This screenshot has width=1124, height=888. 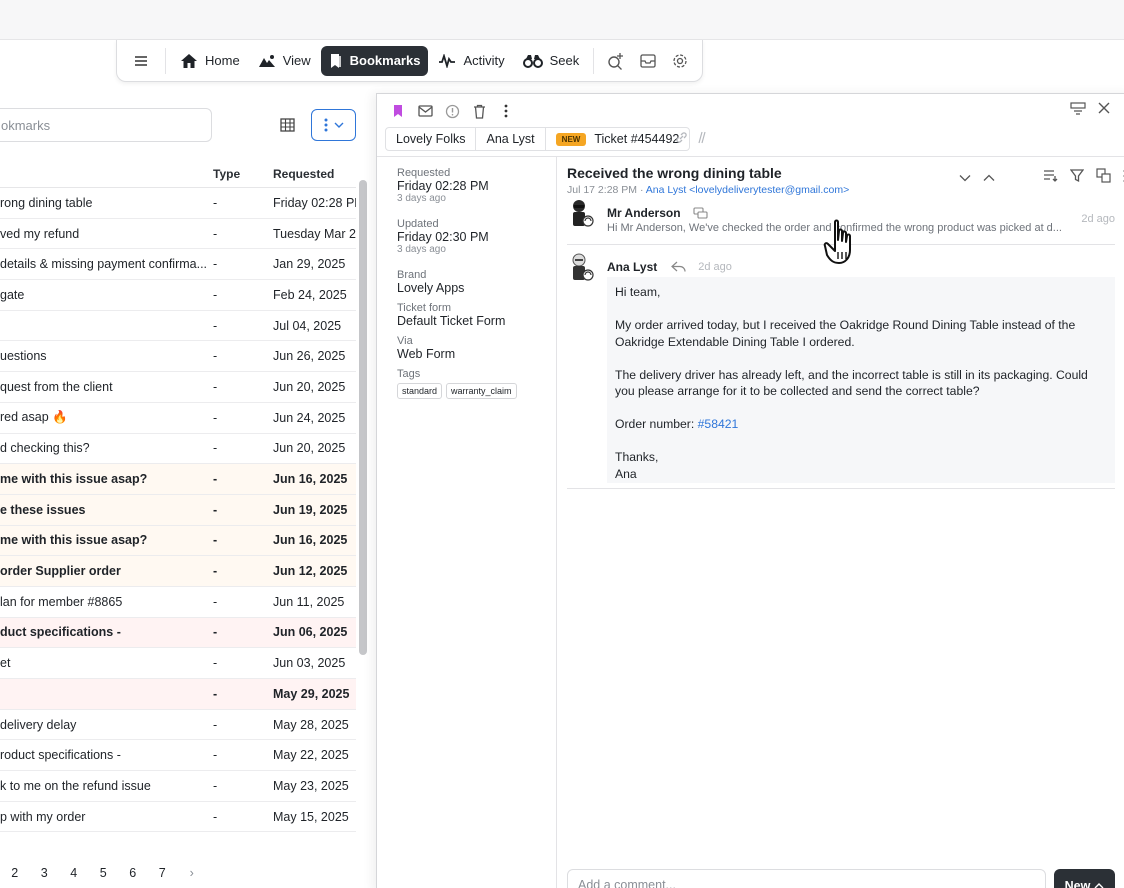 I want to click on cell-requested: Jun 06, 2025, so click(x=310, y=632).